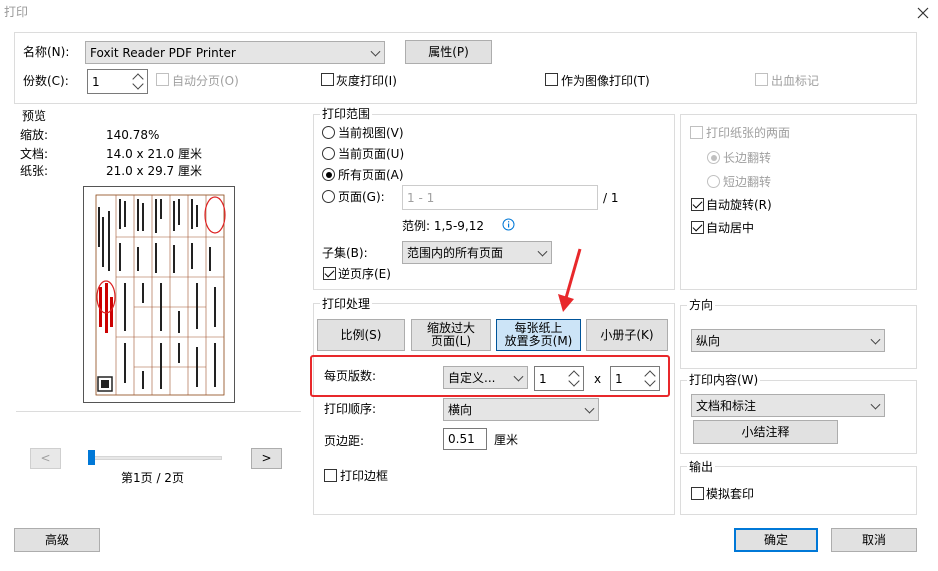 The image size is (938, 571). I want to click on grayscale-label: 灰度打印(I), so click(366, 81).